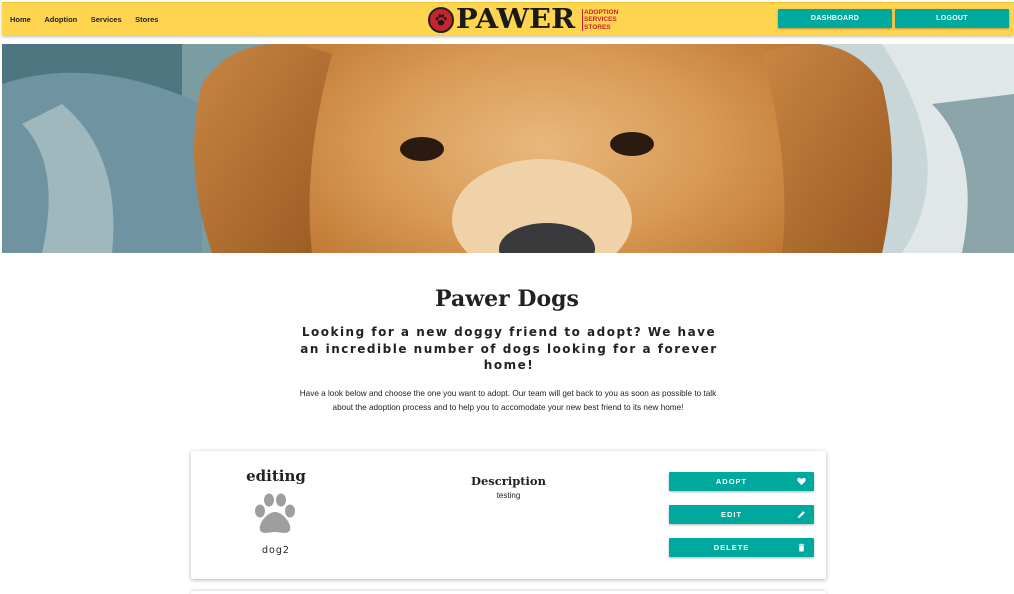  What do you see at coordinates (516, 19) in the screenshot?
I see `logo-text: PAWER` at bounding box center [516, 19].